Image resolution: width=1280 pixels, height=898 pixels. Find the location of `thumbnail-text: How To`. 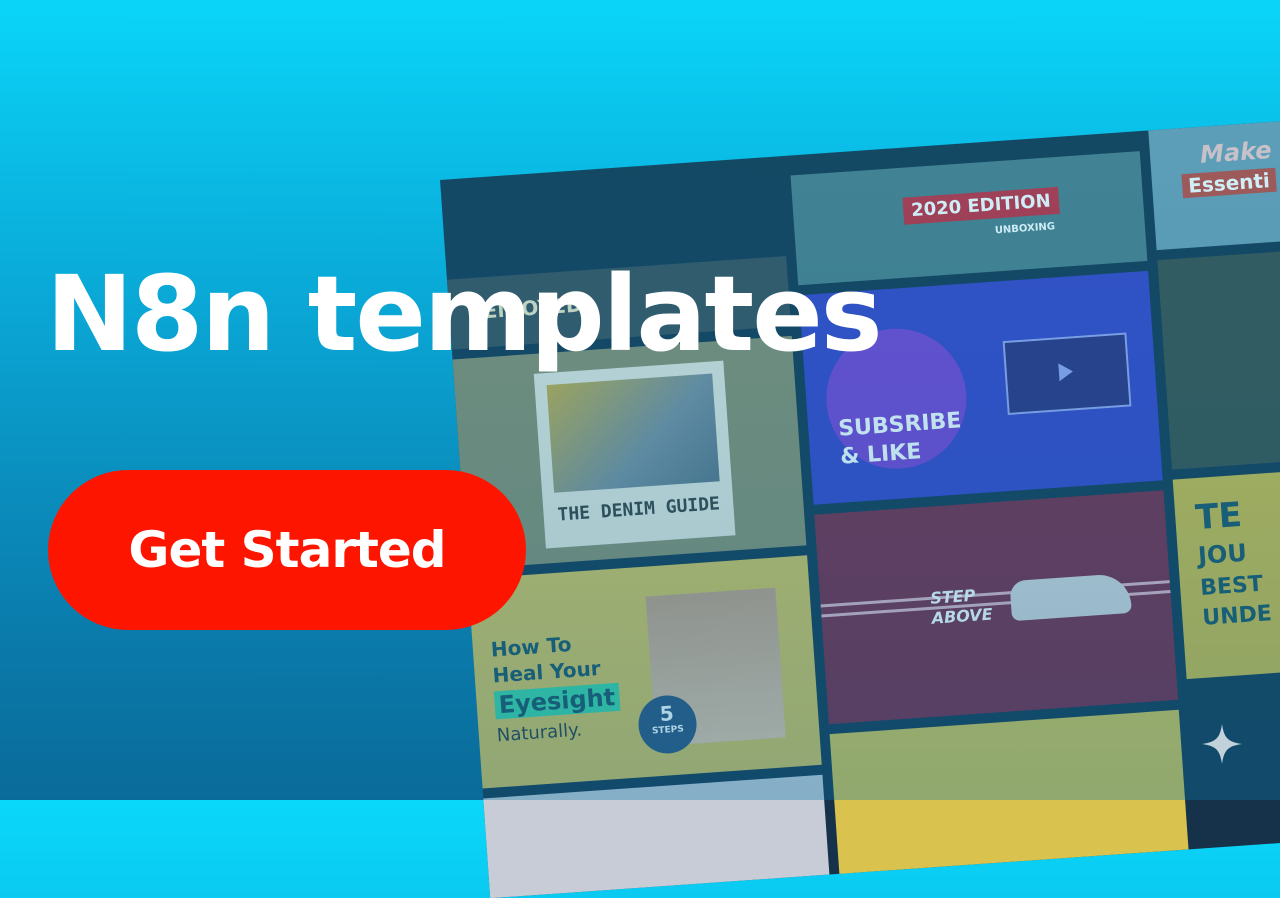

thumbnail-text: How To is located at coordinates (531, 646).